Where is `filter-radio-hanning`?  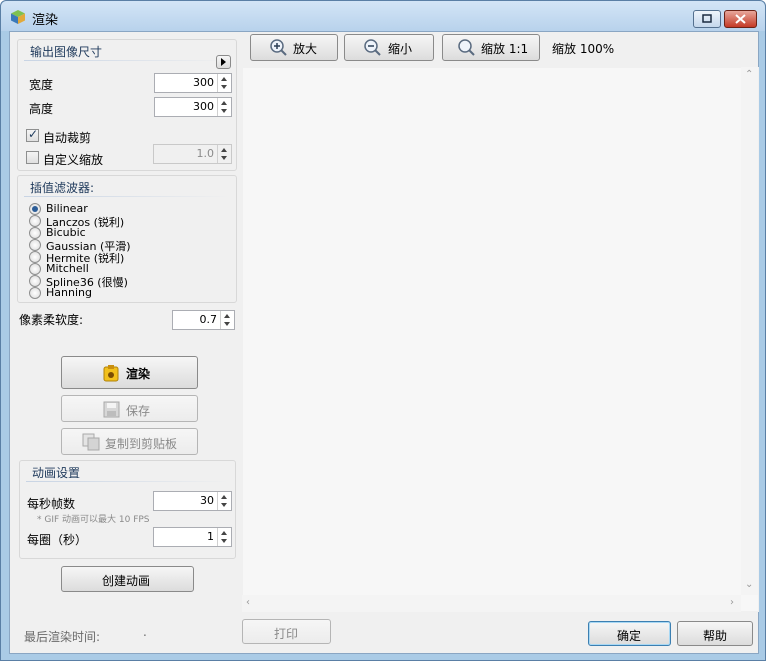 filter-radio-hanning is located at coordinates (35, 293).